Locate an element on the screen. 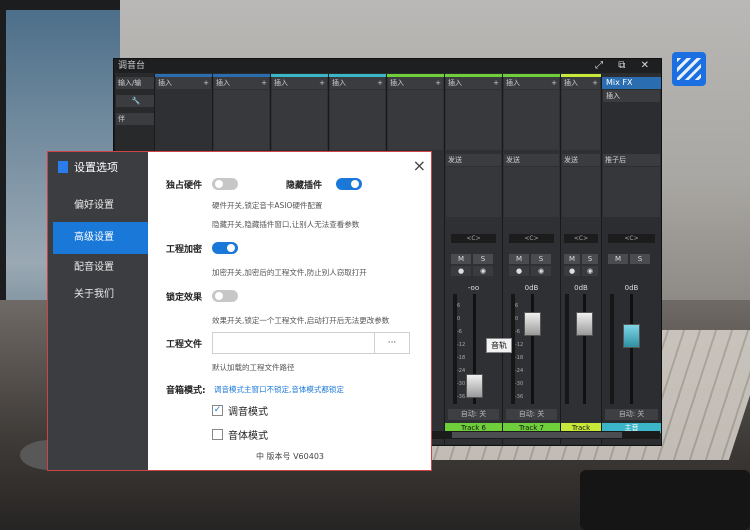  input-label: 输入/输 is located at coordinates (130, 83).